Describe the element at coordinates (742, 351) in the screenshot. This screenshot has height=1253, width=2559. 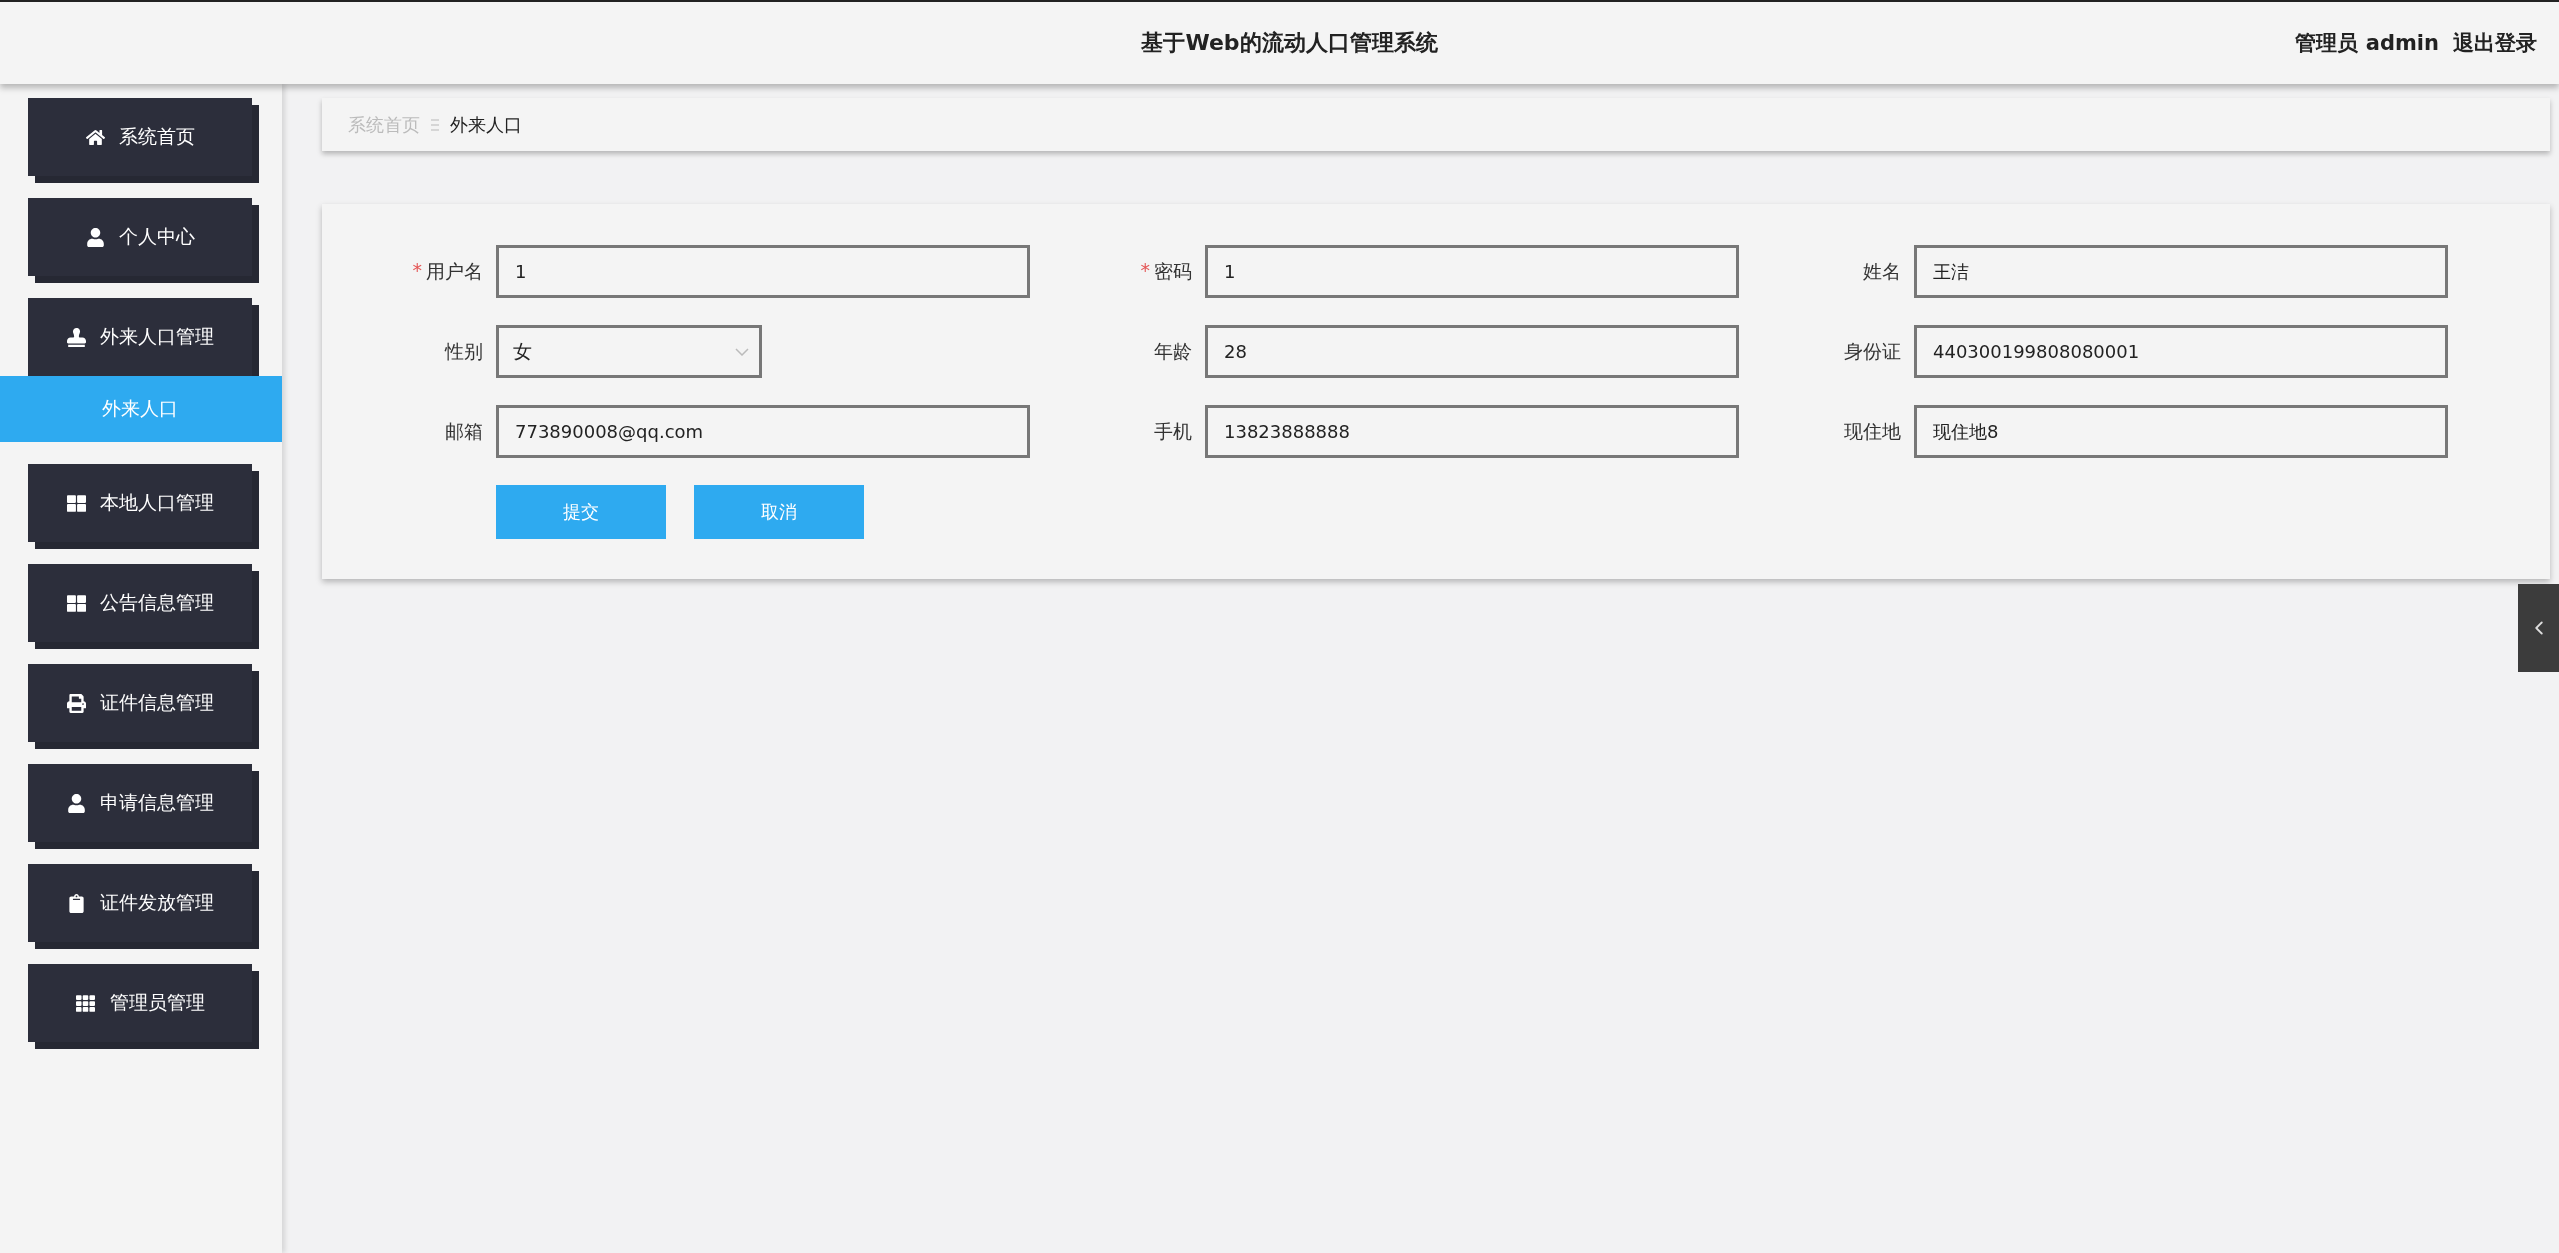
I see `chevron-down-icon` at that location.